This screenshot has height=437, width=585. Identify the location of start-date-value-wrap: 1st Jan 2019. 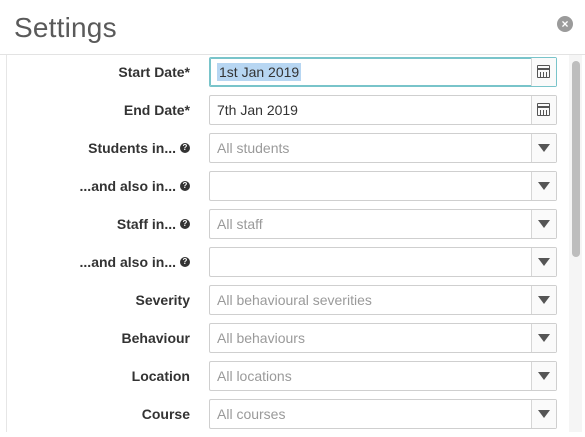
(259, 72).